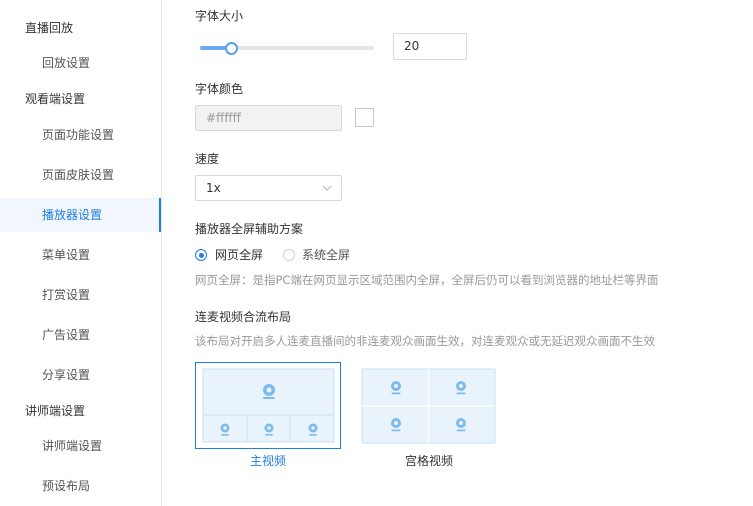 Image resolution: width=753 pixels, height=506 pixels. What do you see at coordinates (101, 215) in the screenshot?
I see `sidebar-item-player-settings: 播放器设置` at bounding box center [101, 215].